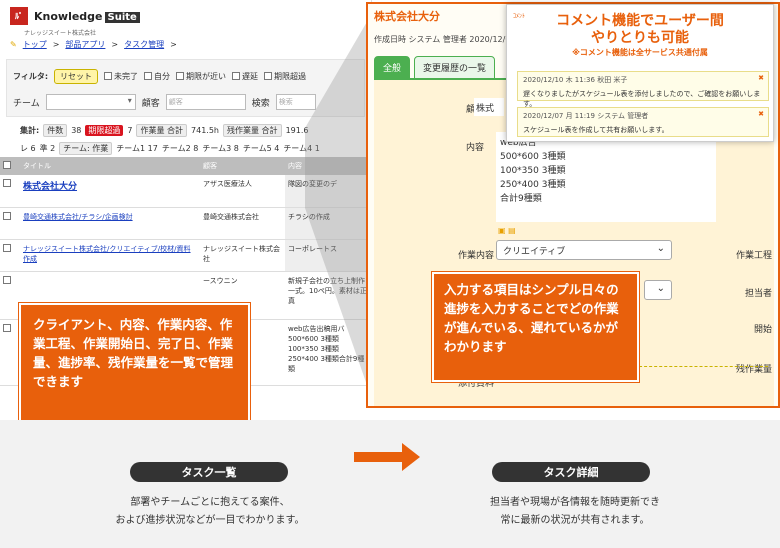  Describe the element at coordinates (130, 130) in the screenshot. I see `overdue-value: 7` at that location.